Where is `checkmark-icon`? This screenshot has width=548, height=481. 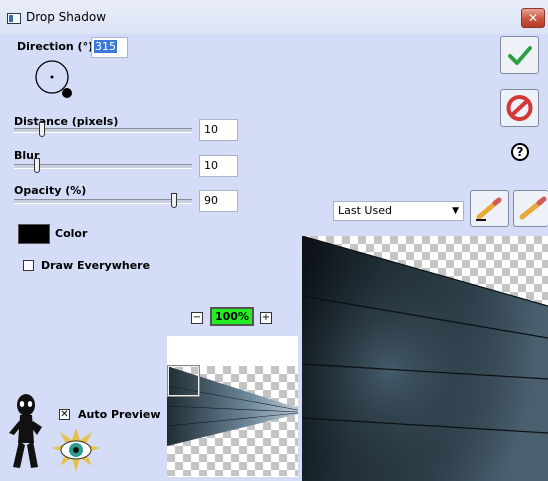
checkmark-icon is located at coordinates (520, 55).